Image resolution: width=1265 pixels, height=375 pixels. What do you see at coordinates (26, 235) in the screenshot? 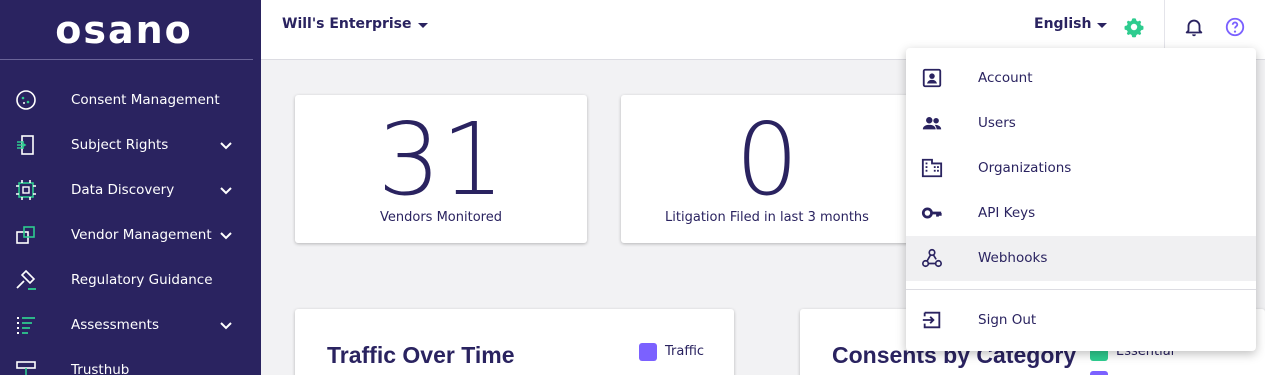
I see `vendor-icon` at bounding box center [26, 235].